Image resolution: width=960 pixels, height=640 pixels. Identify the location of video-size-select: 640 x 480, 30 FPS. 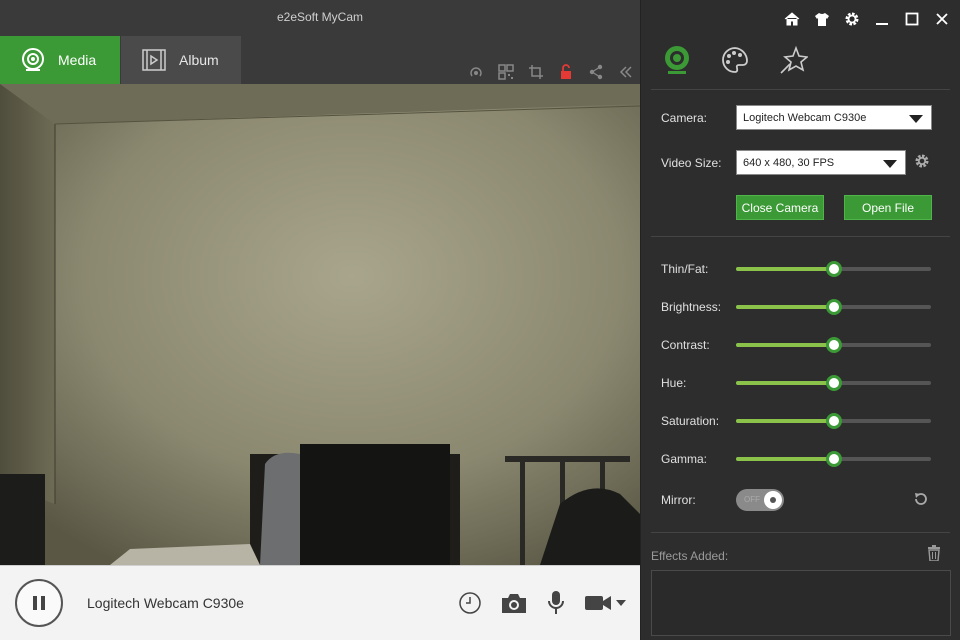
(821, 162).